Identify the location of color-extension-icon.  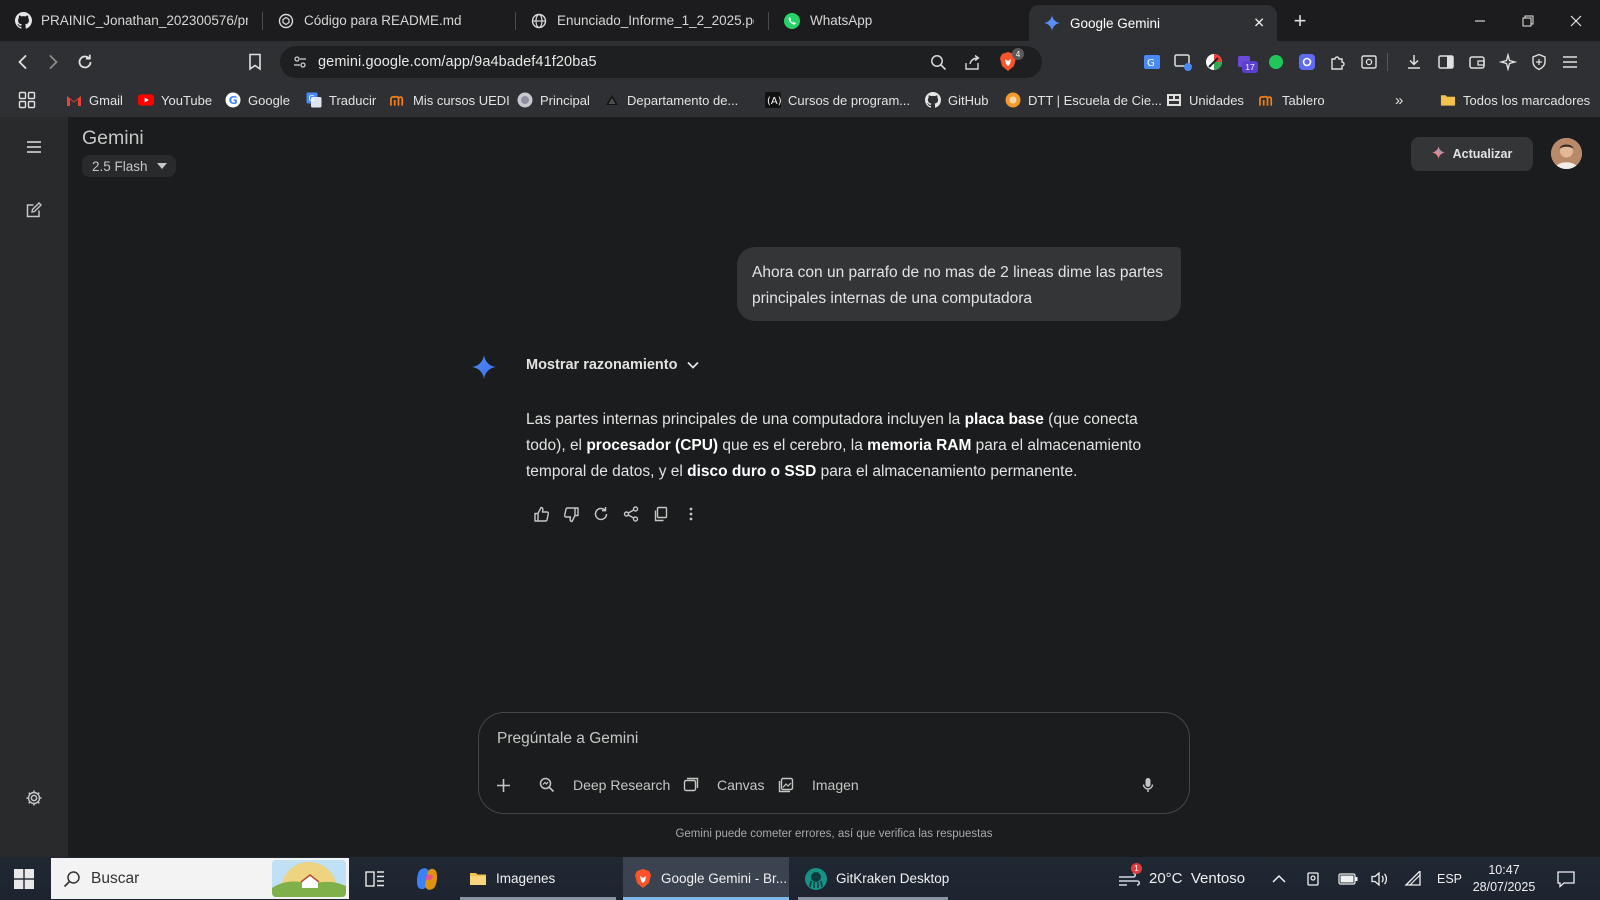
(1214, 62).